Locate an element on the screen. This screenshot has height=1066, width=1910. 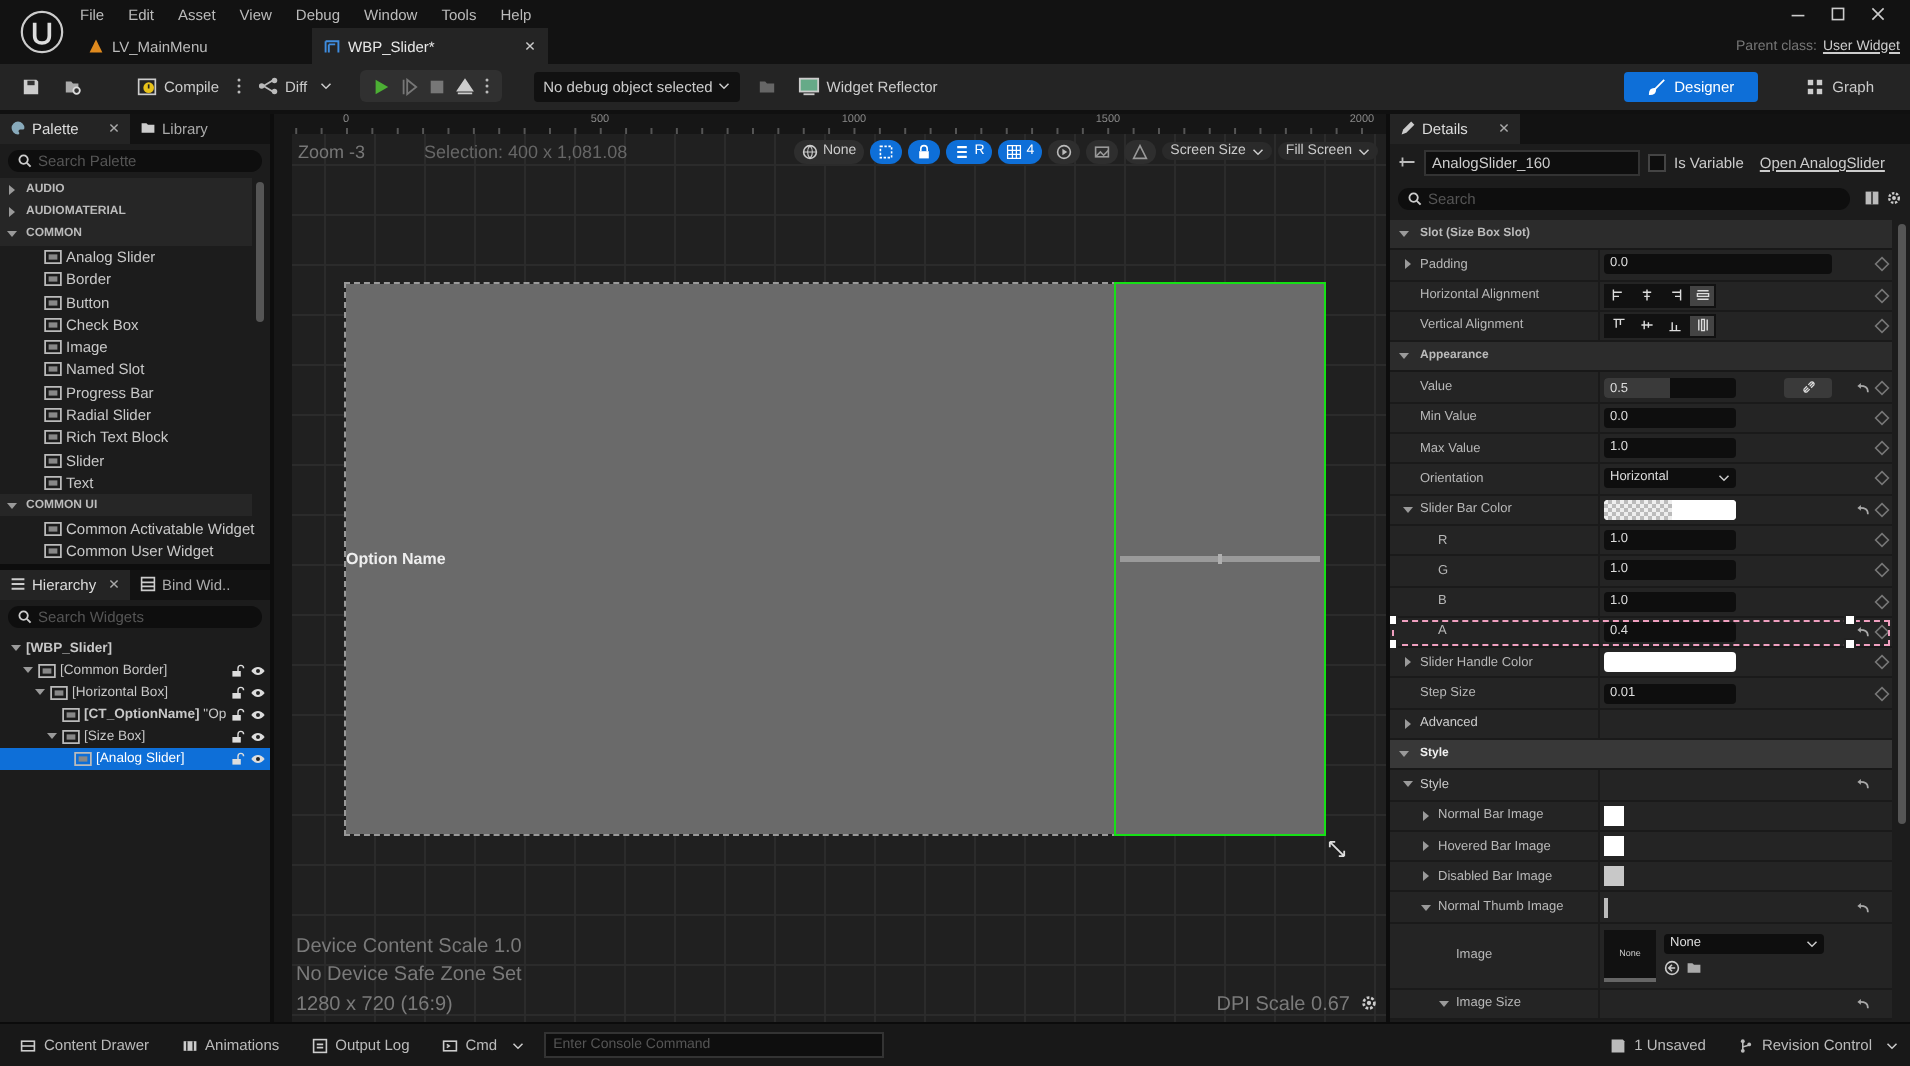
bars-icon is located at coordinates (962, 151).